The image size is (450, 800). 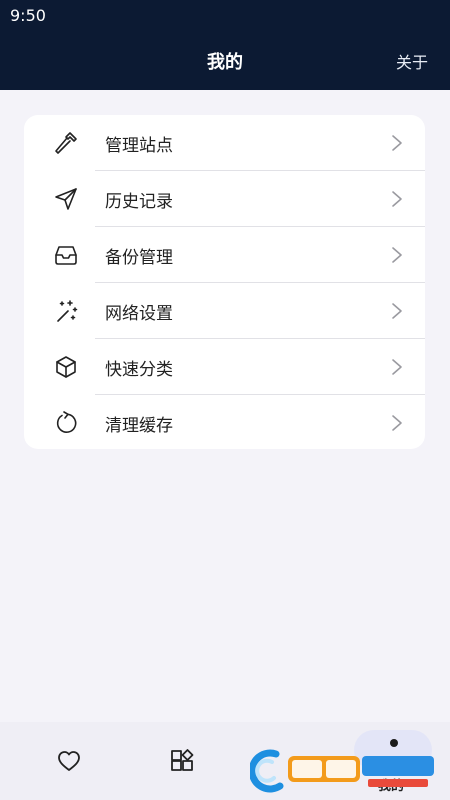 I want to click on menu-item-quick-category: 快速分类, so click(x=224, y=367).